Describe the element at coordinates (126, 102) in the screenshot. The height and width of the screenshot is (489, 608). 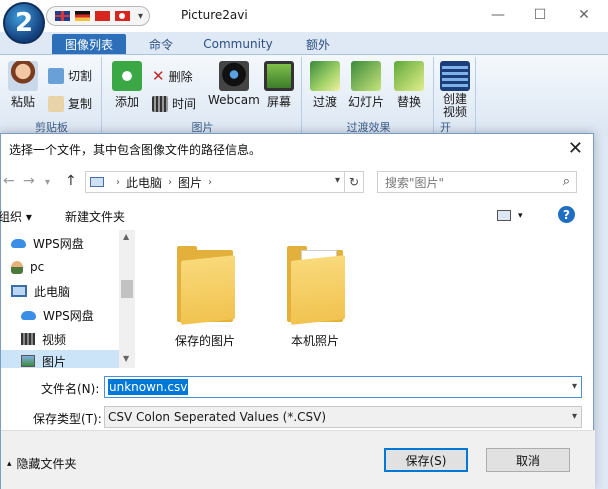
I see `add-label: 添加` at that location.